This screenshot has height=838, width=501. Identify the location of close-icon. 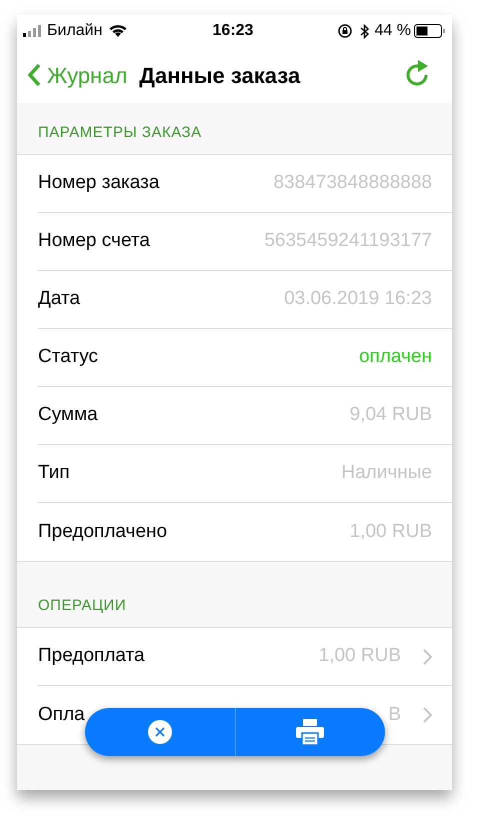
(159, 732).